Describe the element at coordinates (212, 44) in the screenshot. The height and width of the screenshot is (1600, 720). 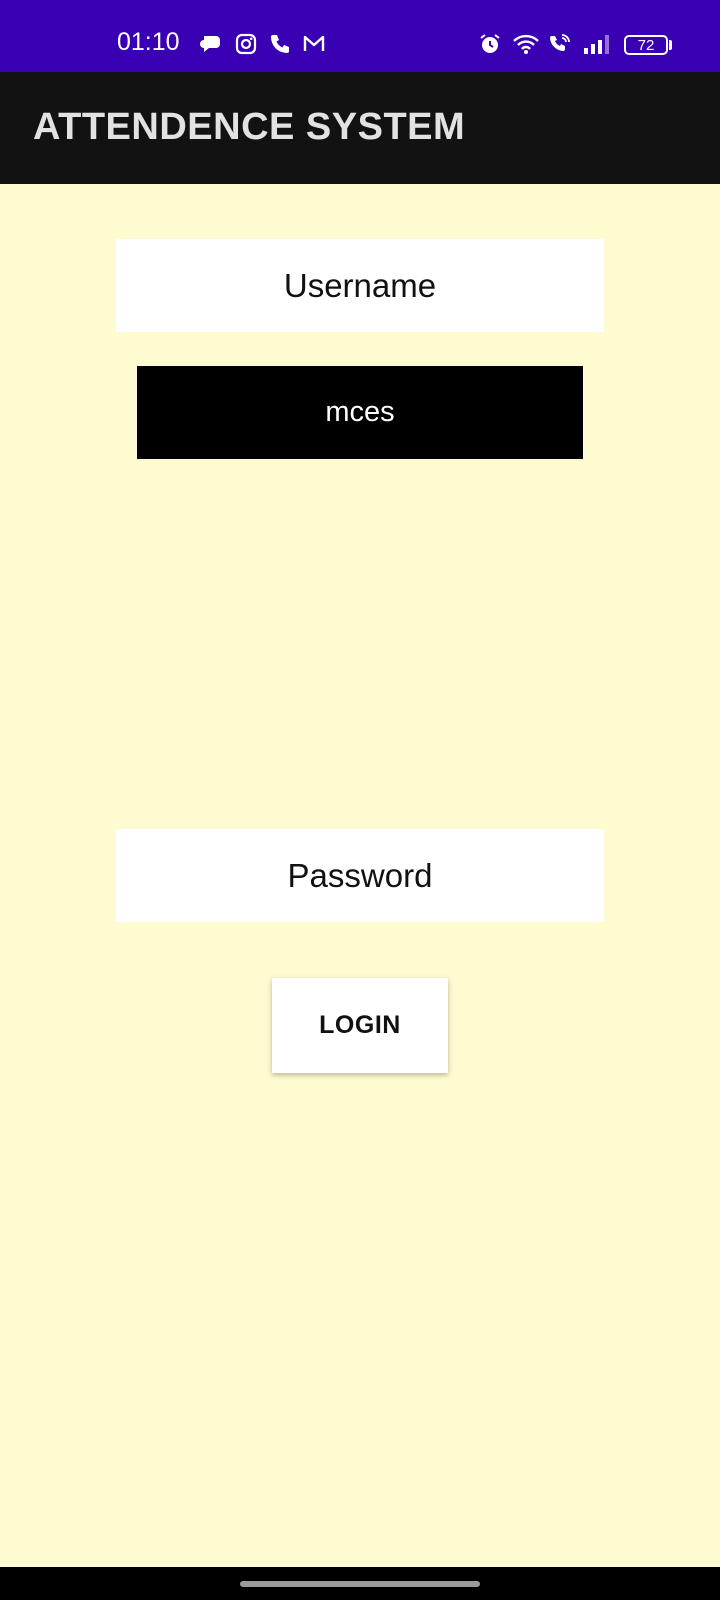
I see `chat-bubble-icon` at that location.